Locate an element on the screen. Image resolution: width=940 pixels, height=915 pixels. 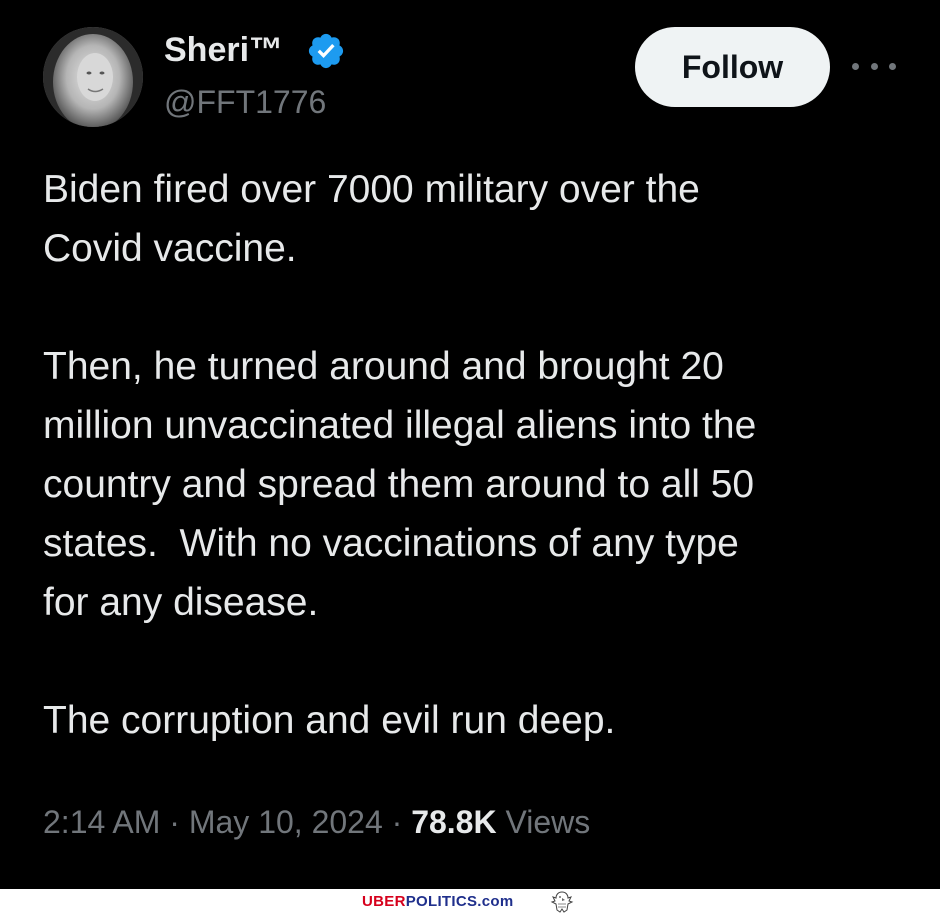
user-handle: @FFT1776 is located at coordinates (245, 102).